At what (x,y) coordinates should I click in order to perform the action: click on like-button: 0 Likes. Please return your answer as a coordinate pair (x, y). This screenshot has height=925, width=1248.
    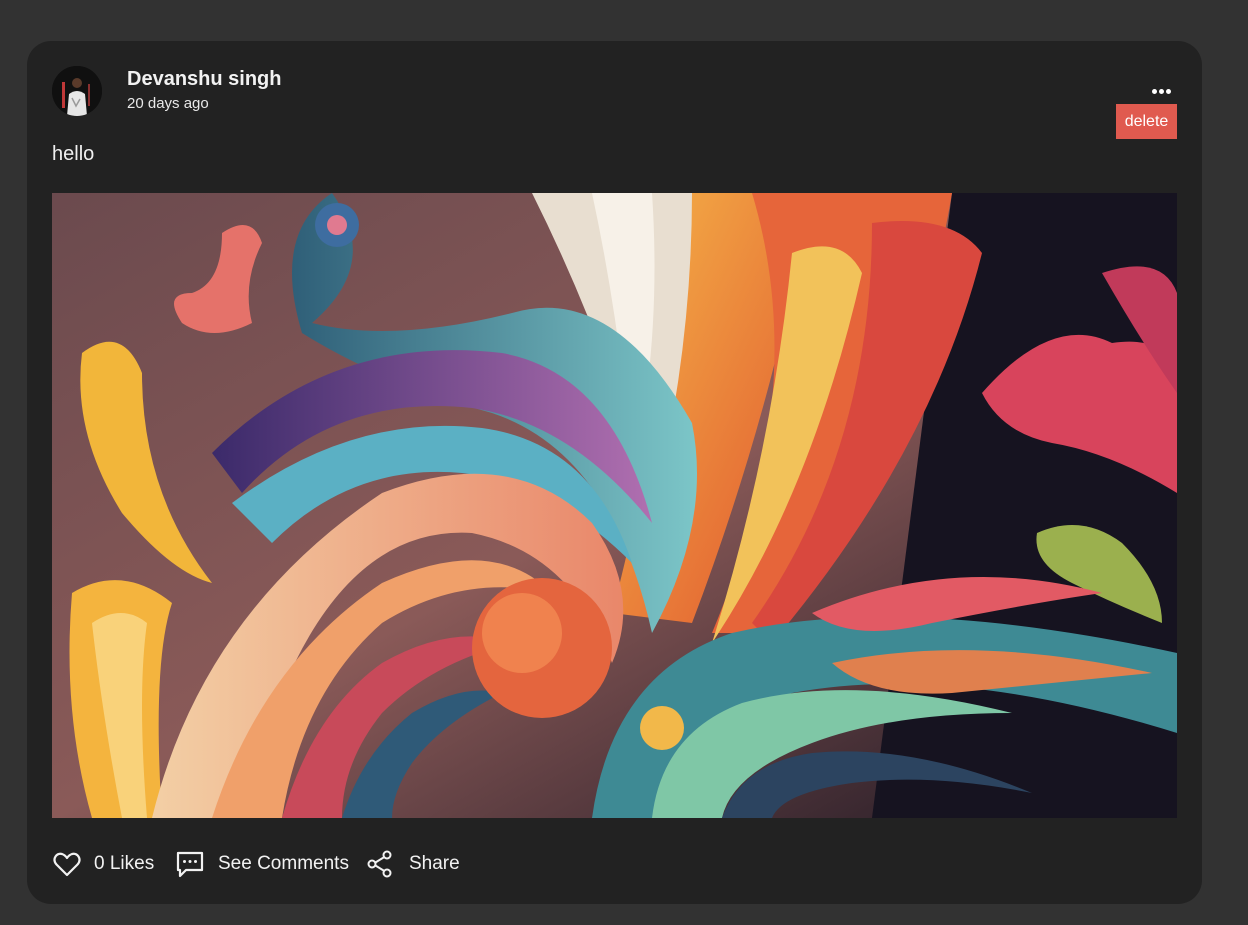
    Looking at the image, I should click on (103, 864).